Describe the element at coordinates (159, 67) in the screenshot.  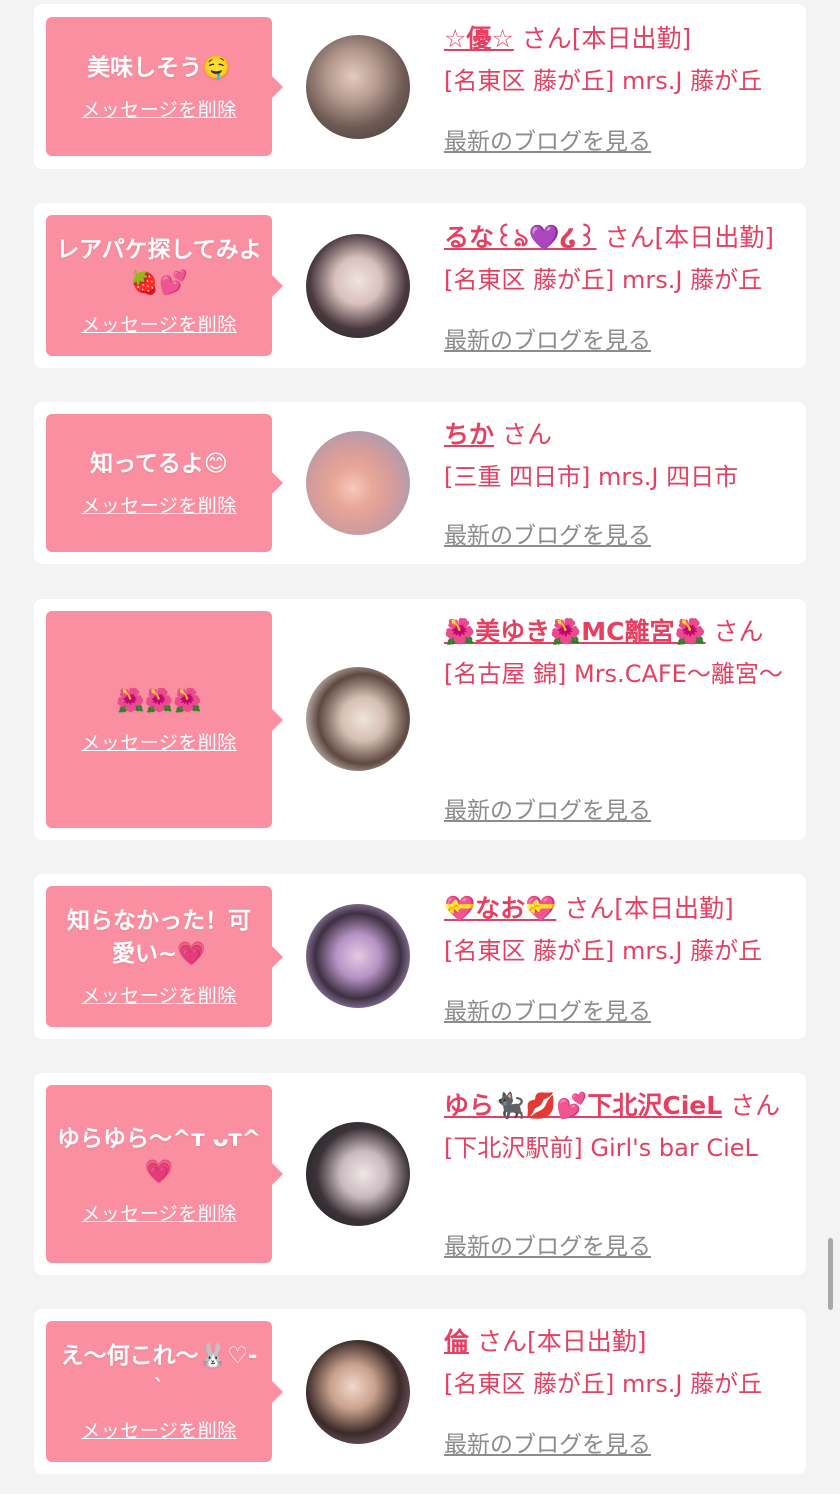
I see `message-text: 美味しそう🤤` at that location.